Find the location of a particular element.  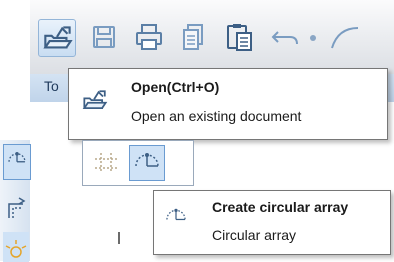

sub-circular-array-button is located at coordinates (147, 163).